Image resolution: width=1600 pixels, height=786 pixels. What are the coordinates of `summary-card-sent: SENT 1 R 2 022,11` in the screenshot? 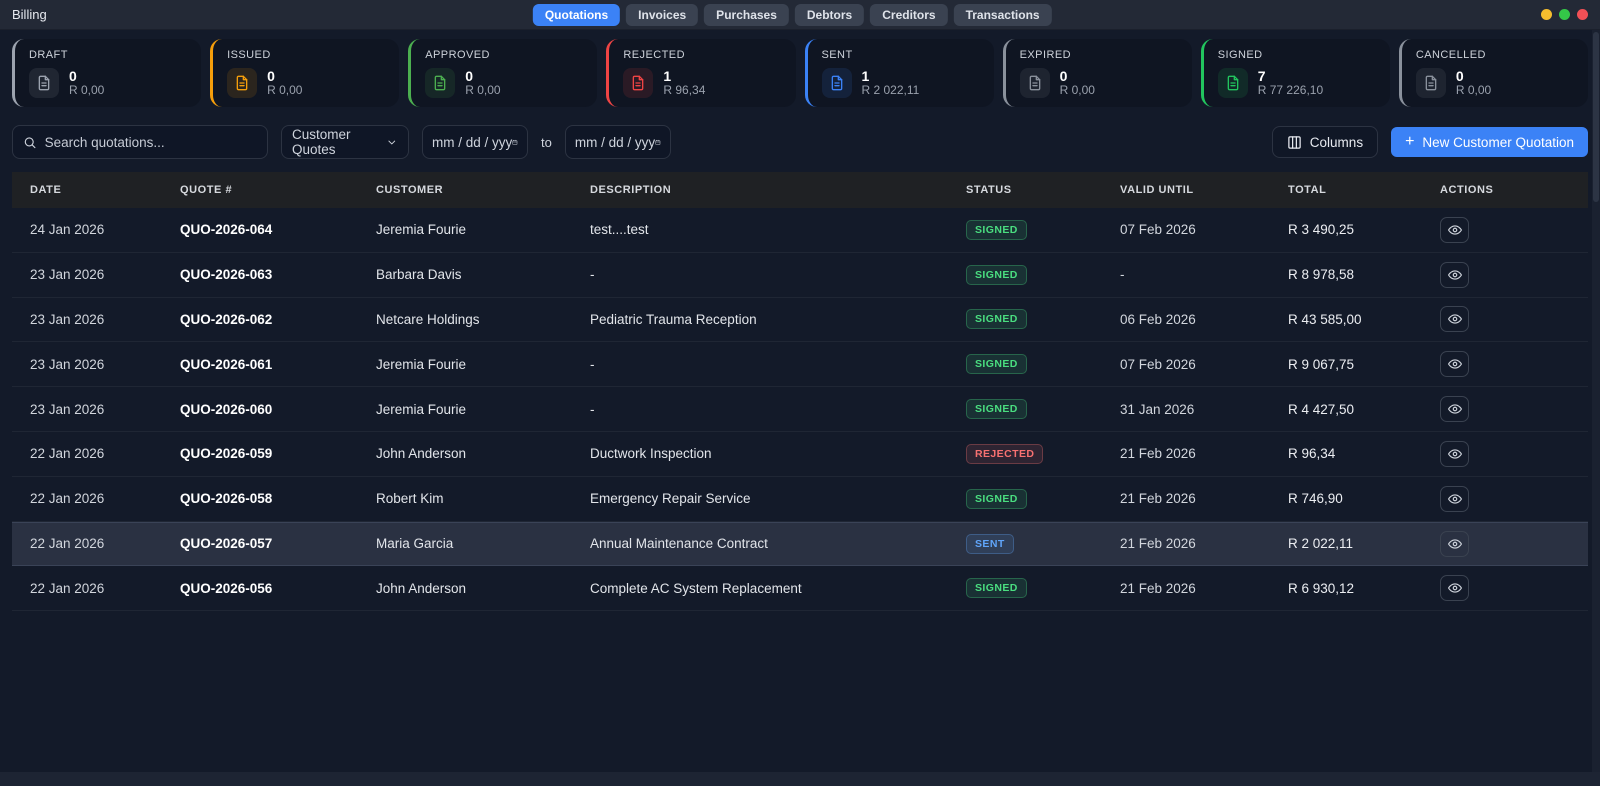 It's located at (899, 73).